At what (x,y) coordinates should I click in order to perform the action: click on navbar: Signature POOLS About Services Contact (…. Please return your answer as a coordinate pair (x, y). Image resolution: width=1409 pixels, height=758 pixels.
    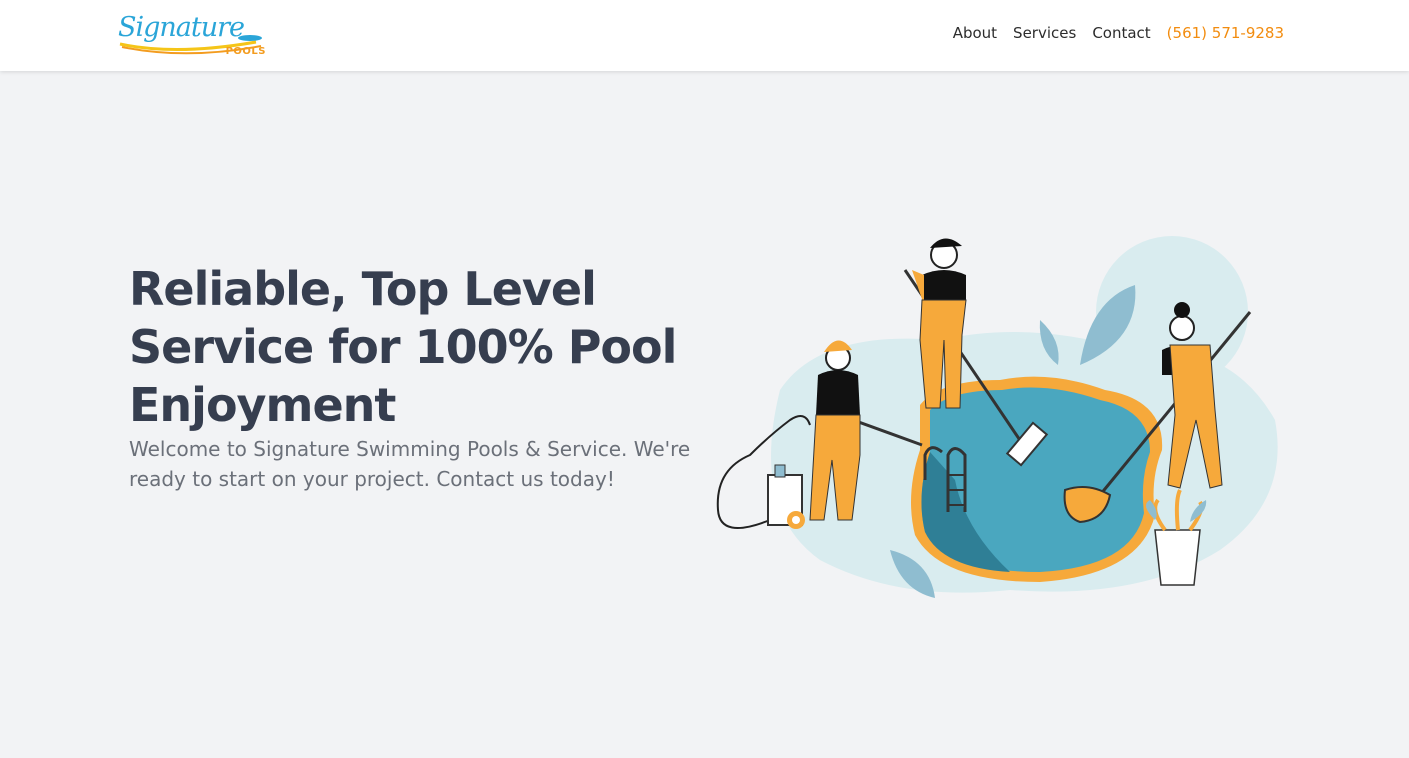
    Looking at the image, I should click on (704, 35).